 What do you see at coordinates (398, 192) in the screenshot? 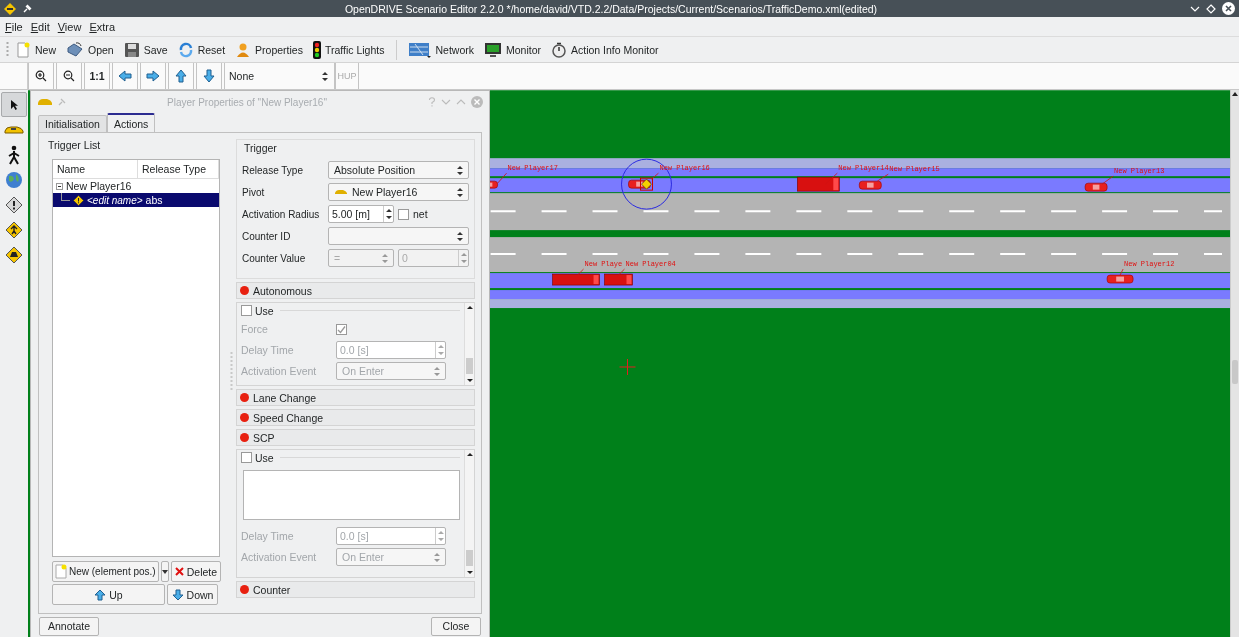
I see `dropdown: New Player16` at bounding box center [398, 192].